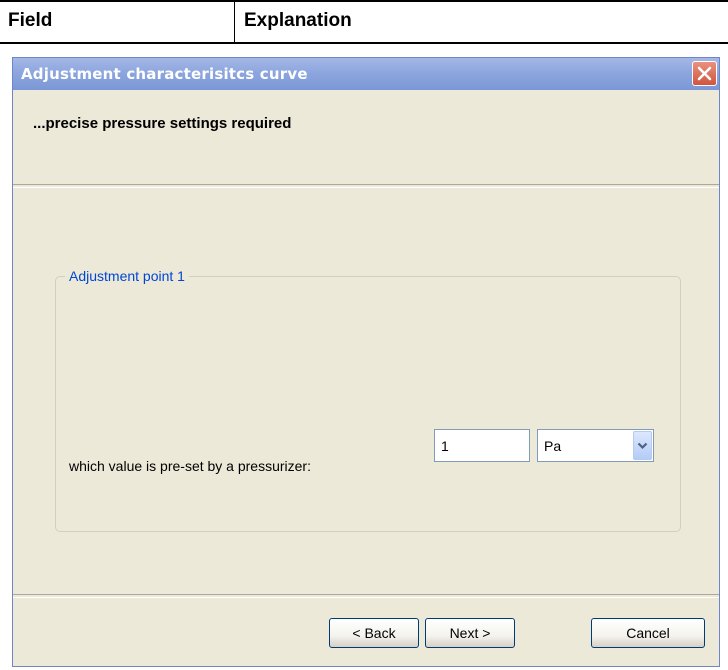 This screenshot has height=670, width=728. Describe the element at coordinates (234, 22) in the screenshot. I see `table-column-divider` at that location.